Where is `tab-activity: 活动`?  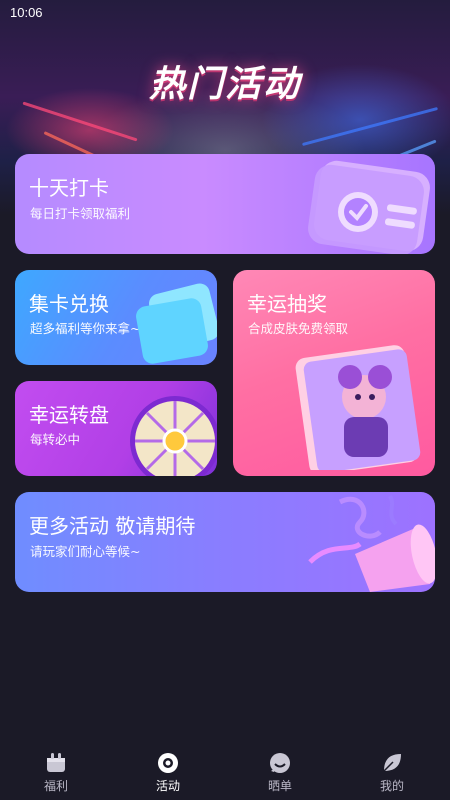 tab-activity: 活动 is located at coordinates (168, 771).